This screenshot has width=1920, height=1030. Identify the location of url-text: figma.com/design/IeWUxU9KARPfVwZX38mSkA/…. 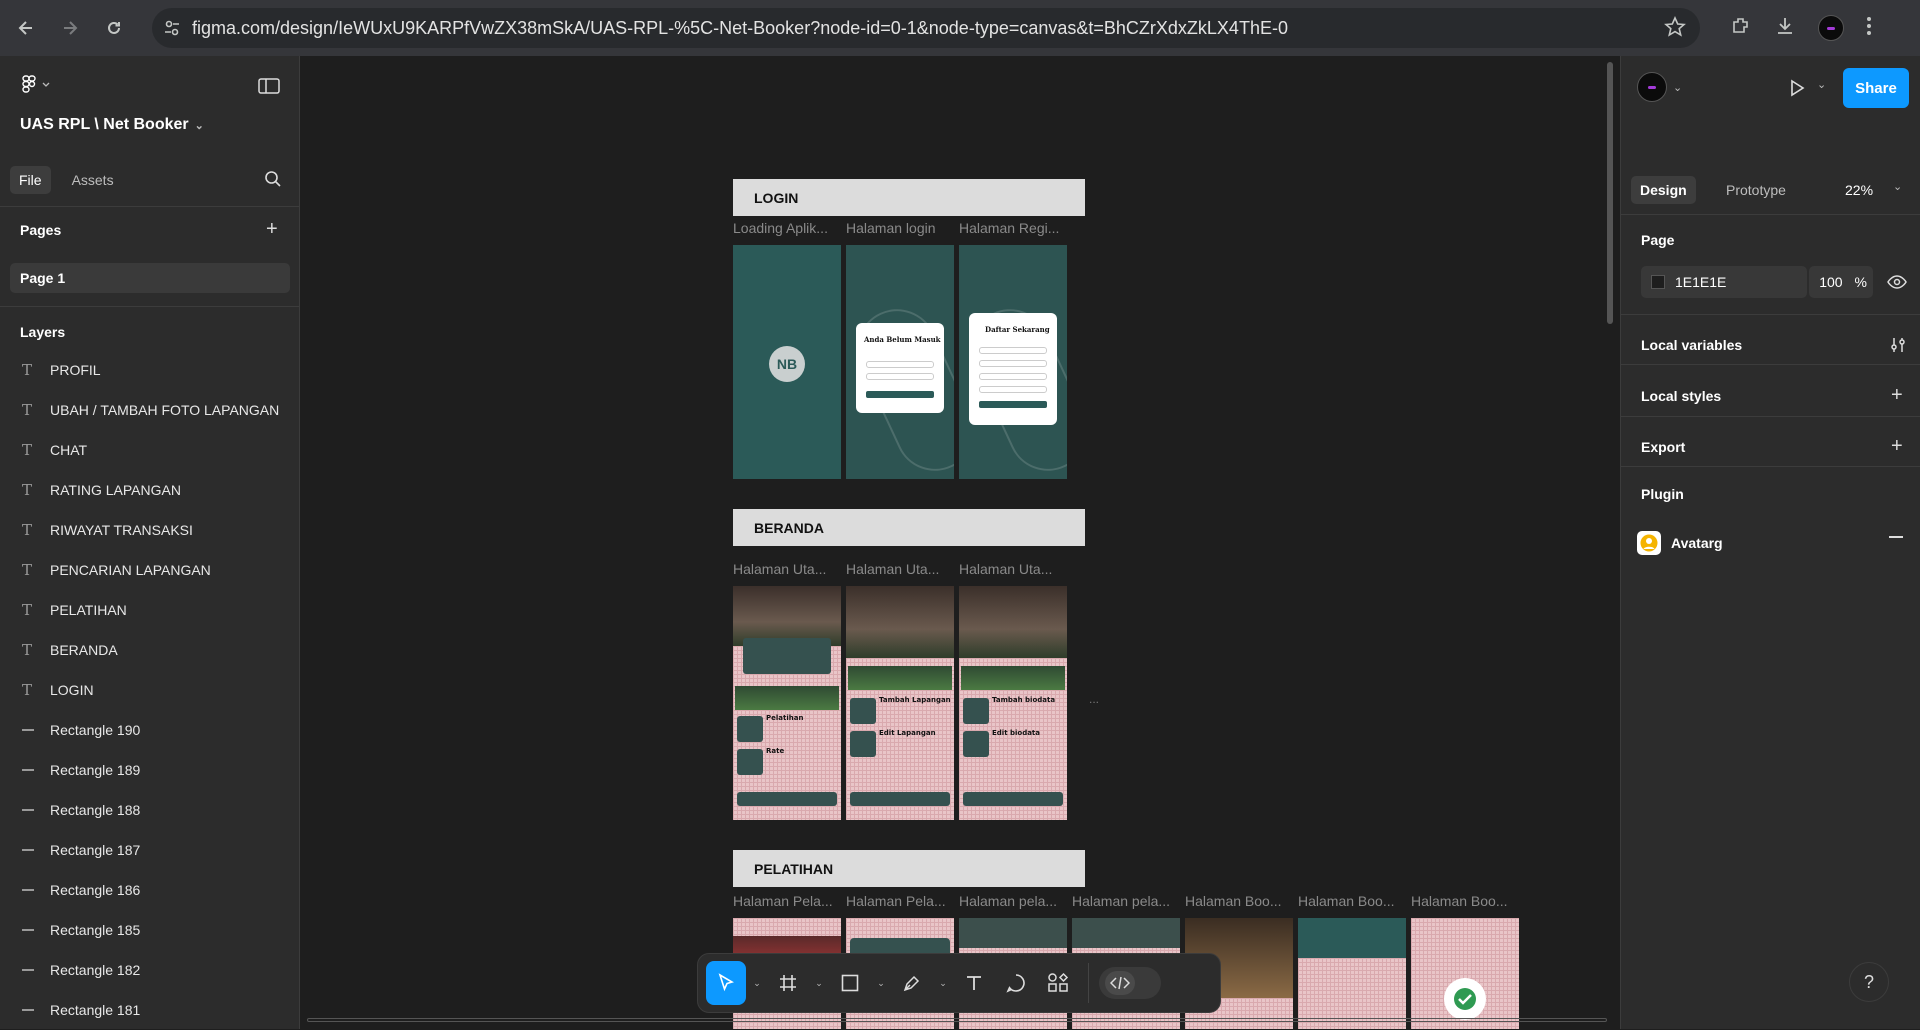
(740, 28).